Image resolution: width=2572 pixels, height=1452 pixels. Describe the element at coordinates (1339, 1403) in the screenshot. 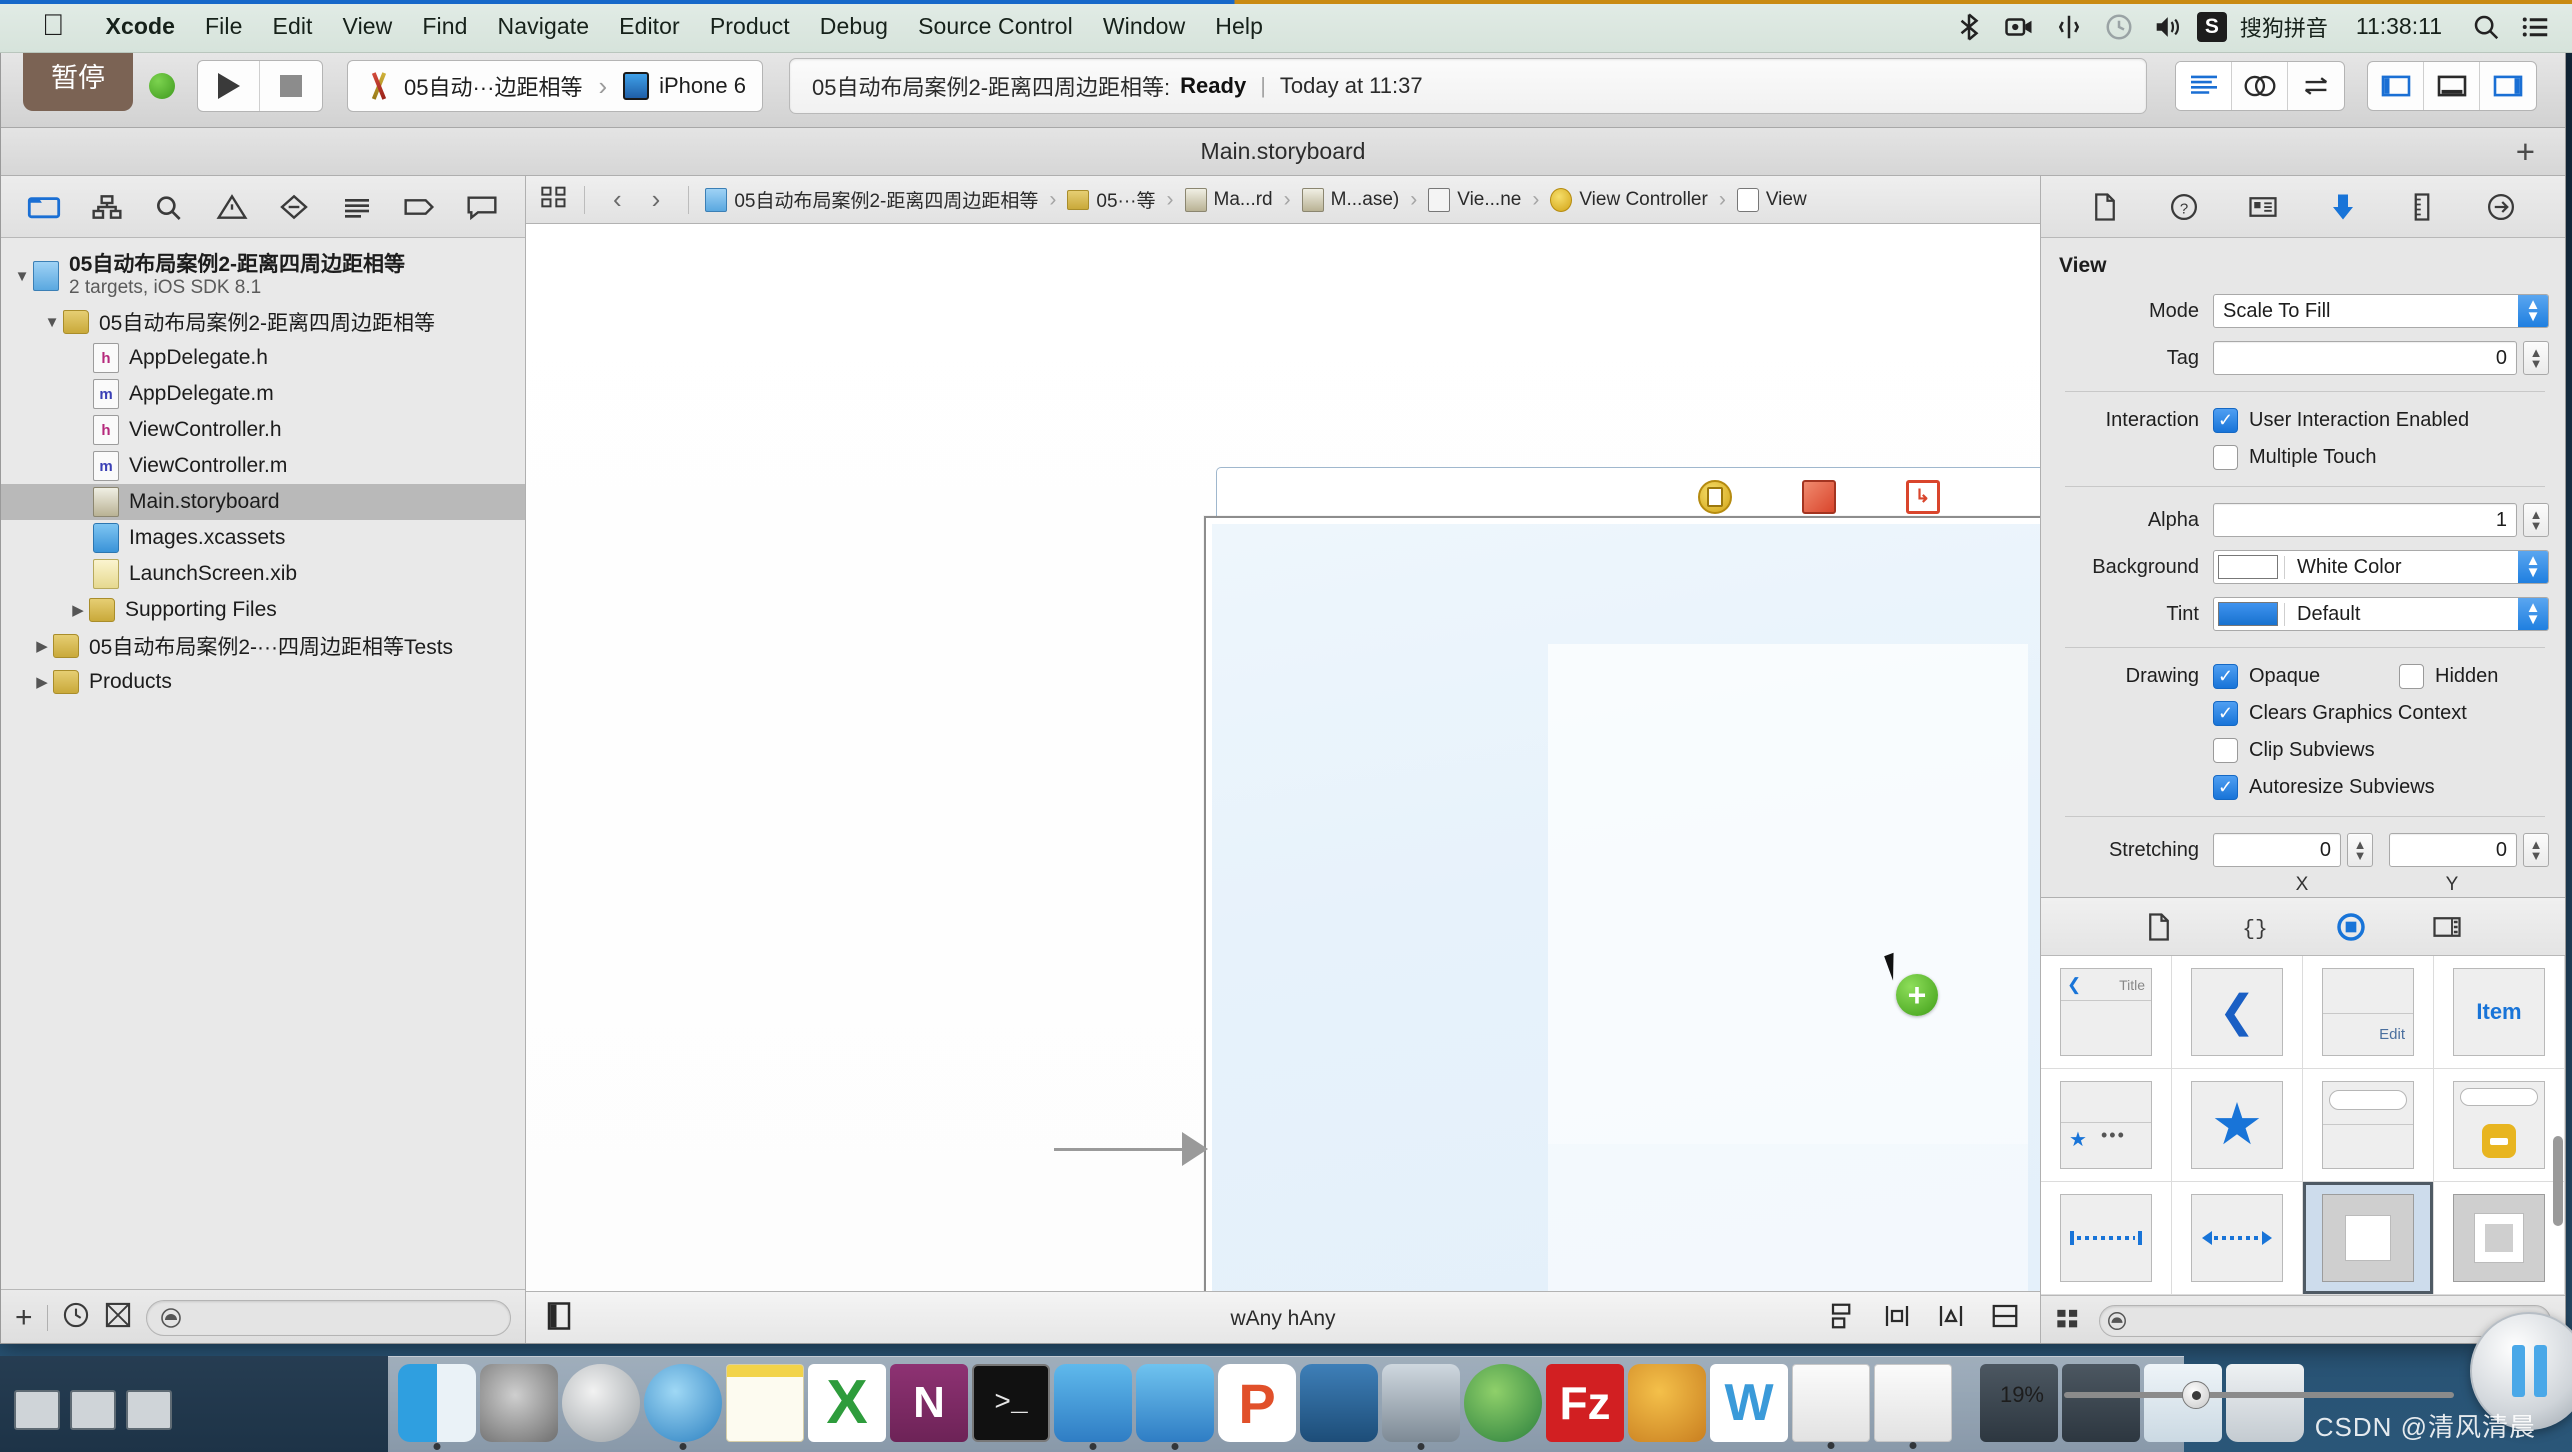

I see `vmware-icon` at that location.